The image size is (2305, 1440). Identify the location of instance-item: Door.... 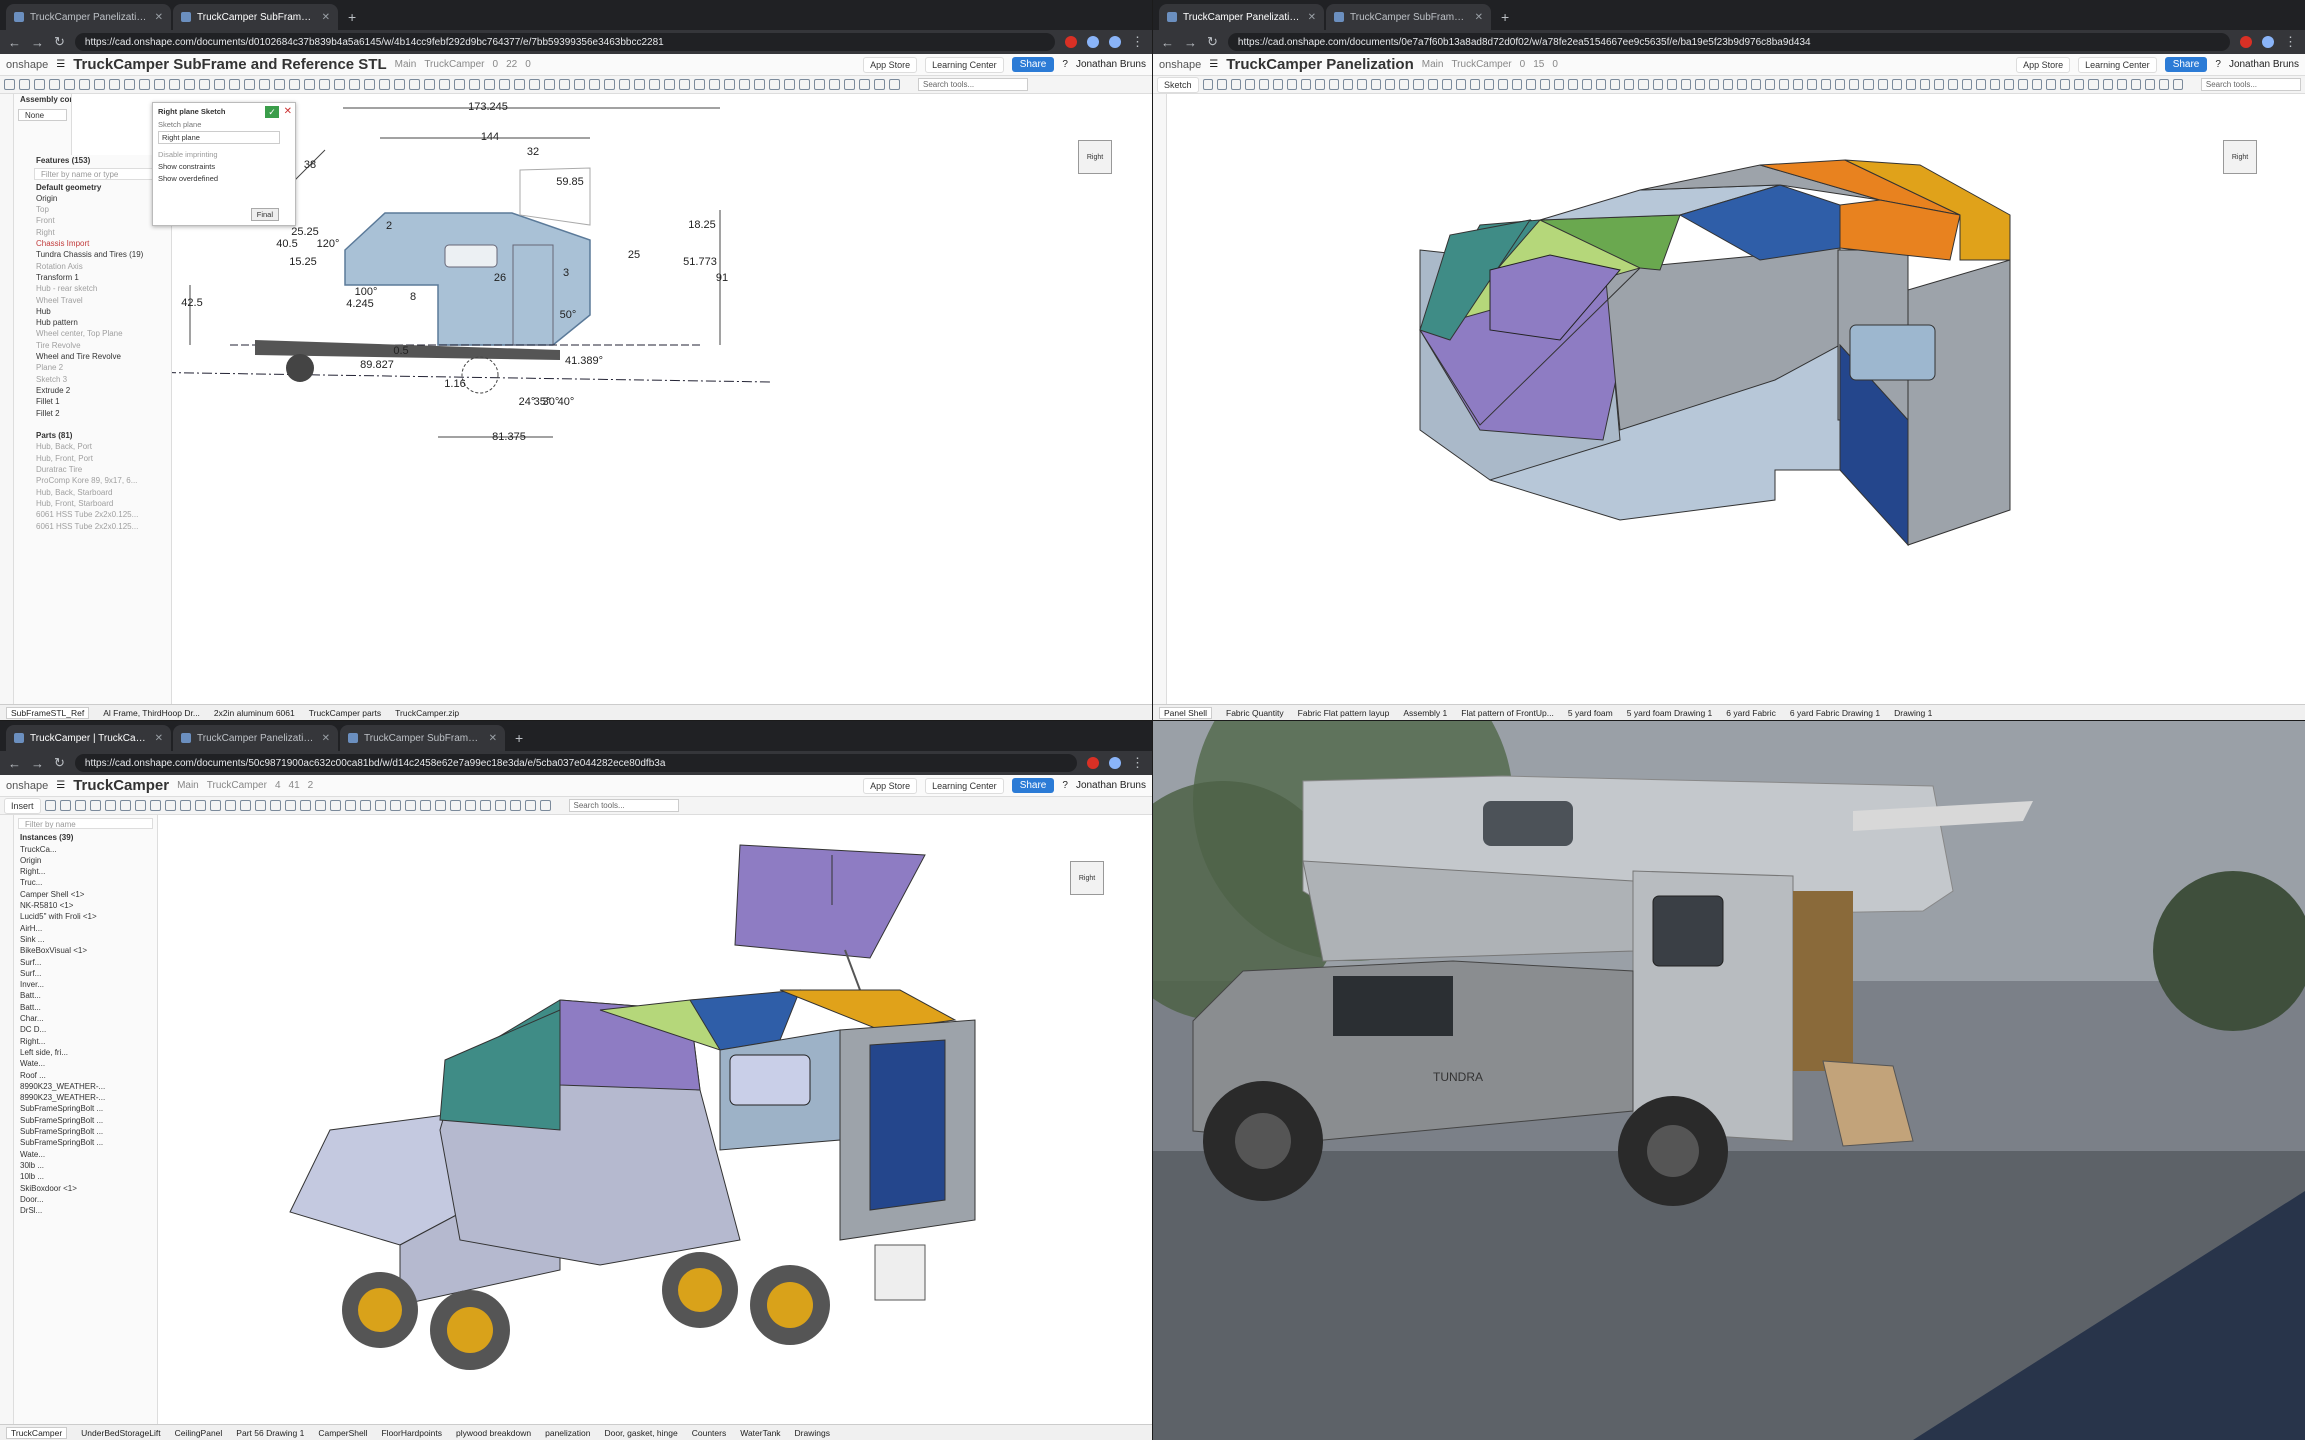
(85, 1199).